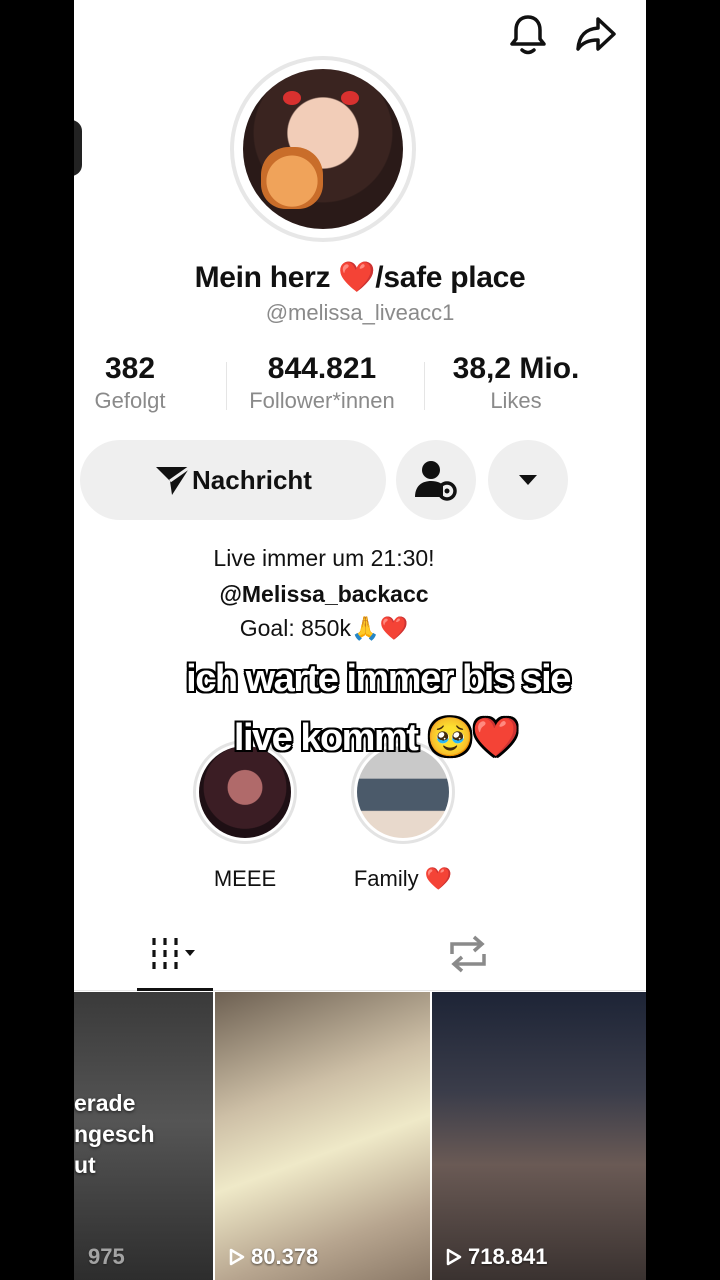 The height and width of the screenshot is (1280, 720). I want to click on message-button: Nachricht, so click(233, 480).